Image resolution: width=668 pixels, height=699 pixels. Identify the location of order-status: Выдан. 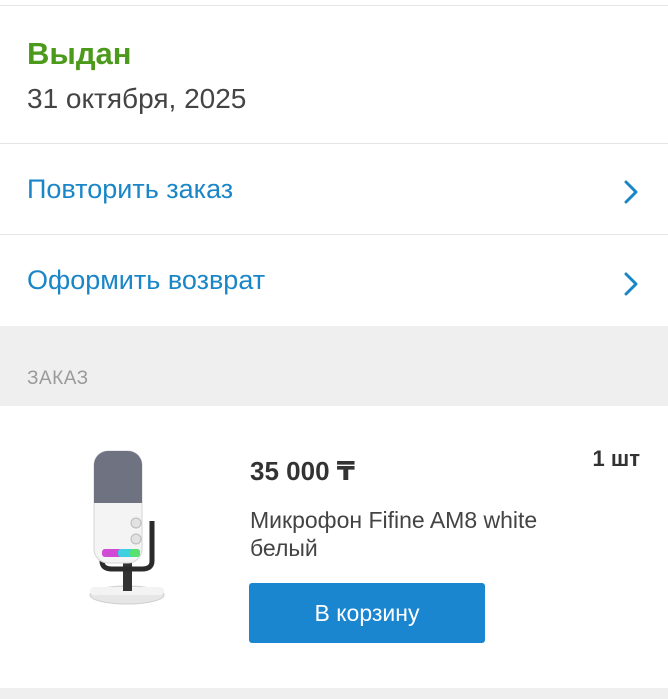
(79, 53).